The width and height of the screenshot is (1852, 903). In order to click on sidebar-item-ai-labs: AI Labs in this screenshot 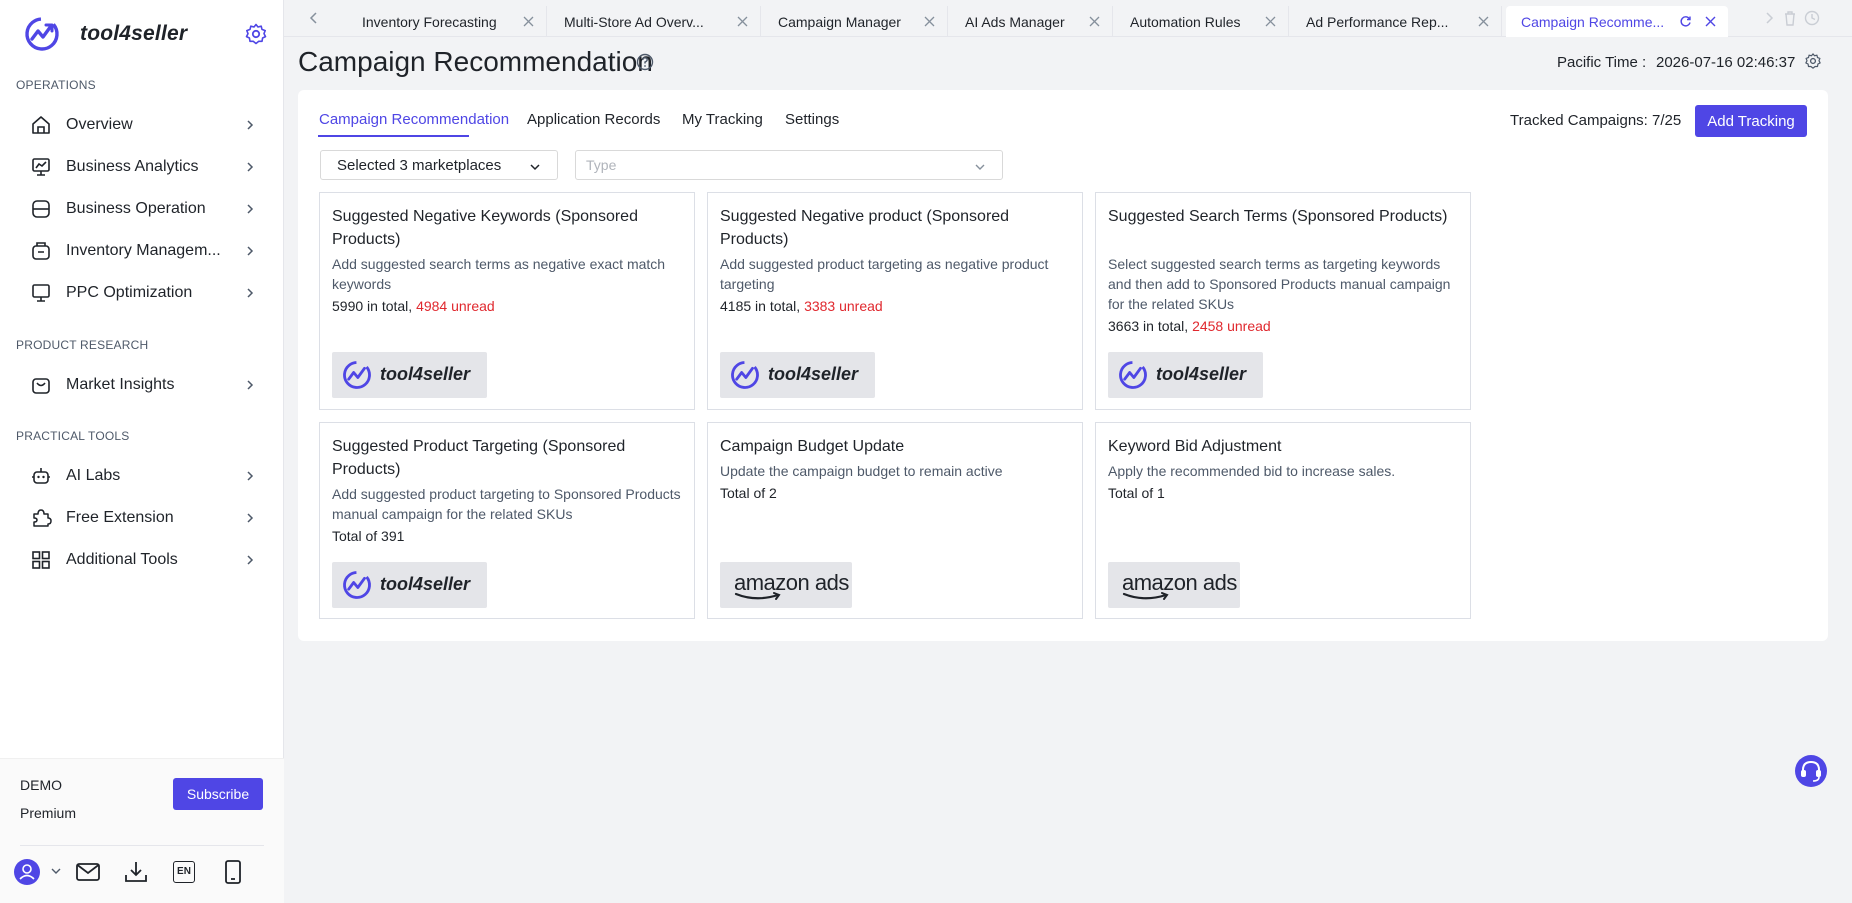, I will do `click(142, 476)`.